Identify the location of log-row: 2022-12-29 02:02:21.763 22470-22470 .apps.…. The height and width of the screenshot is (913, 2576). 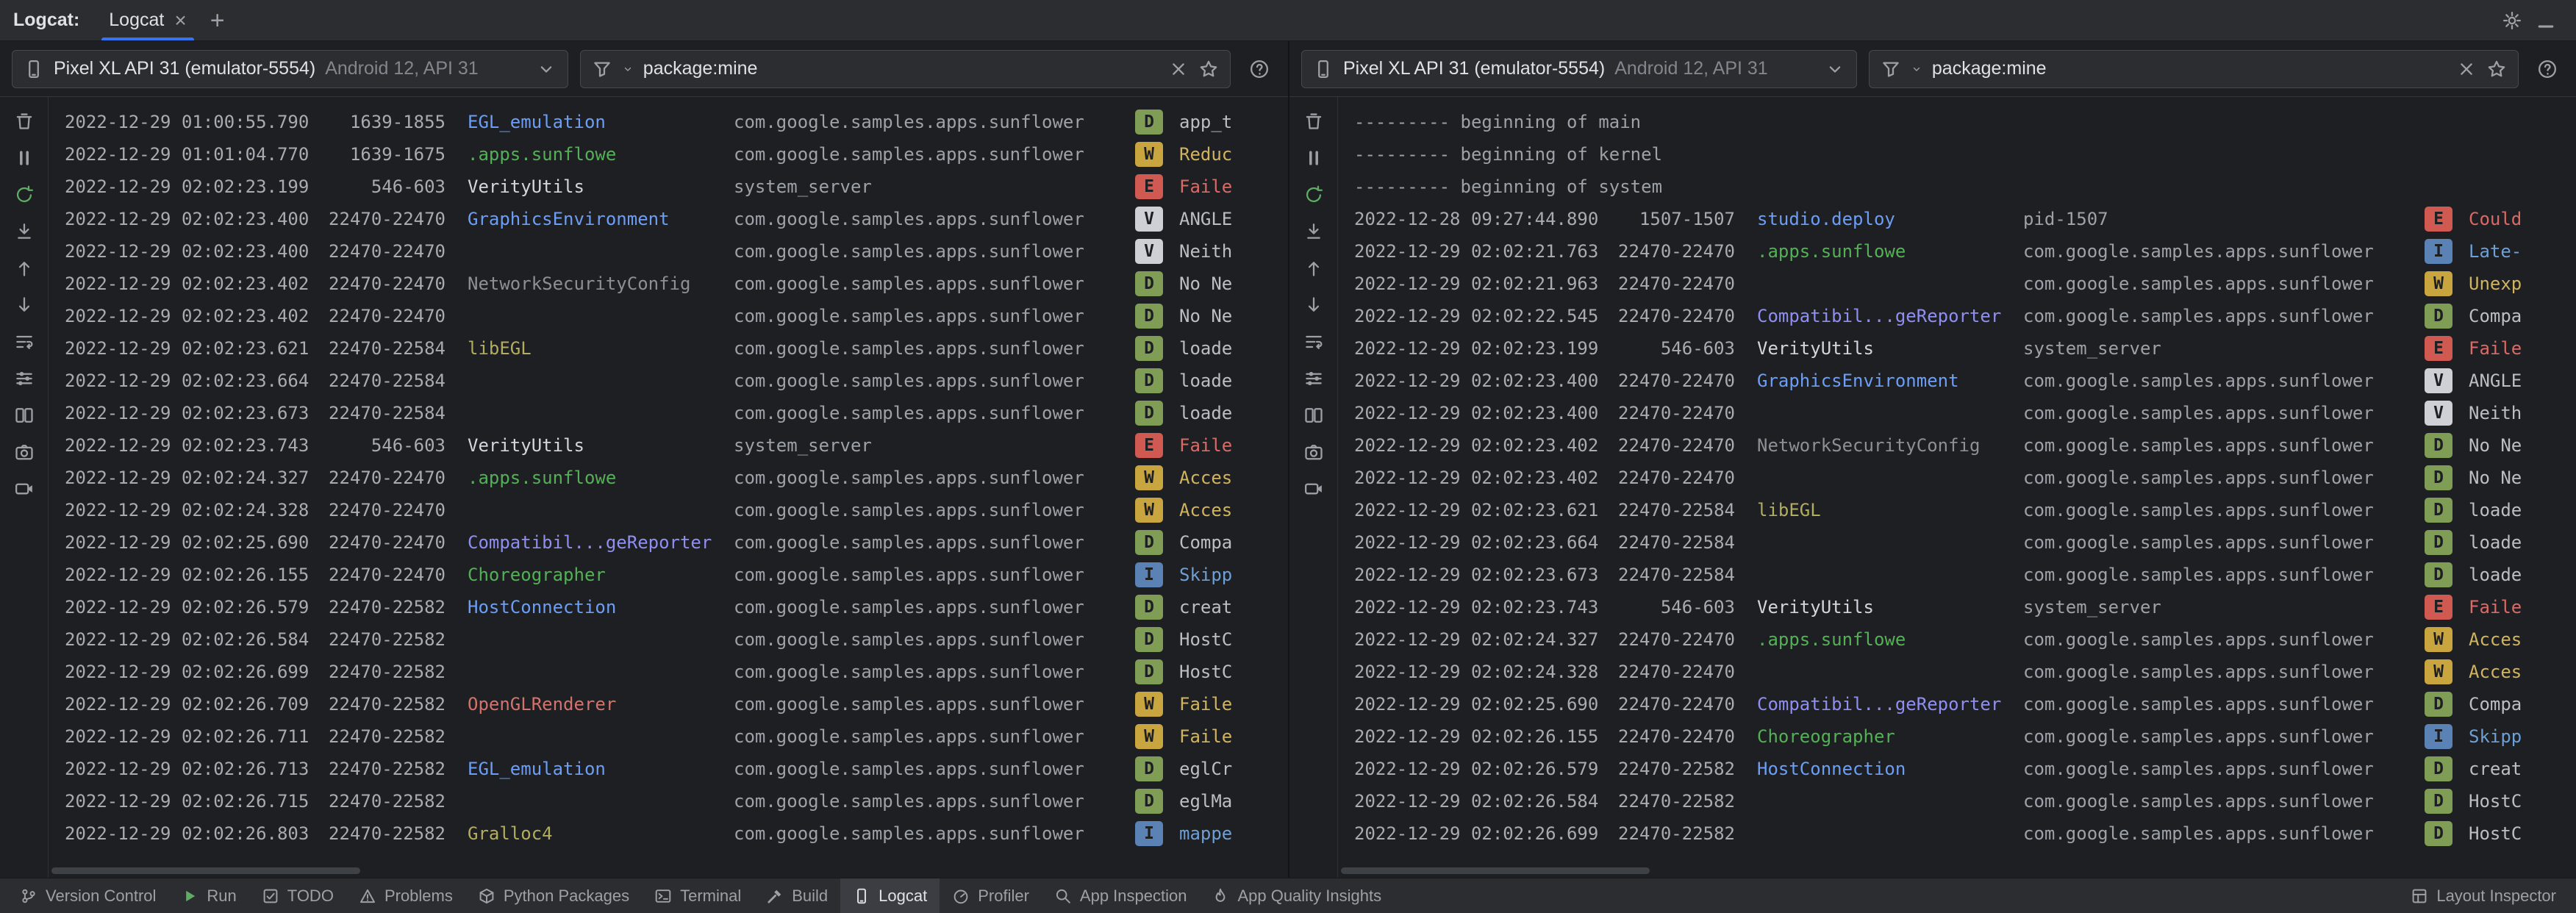
(1957, 252).